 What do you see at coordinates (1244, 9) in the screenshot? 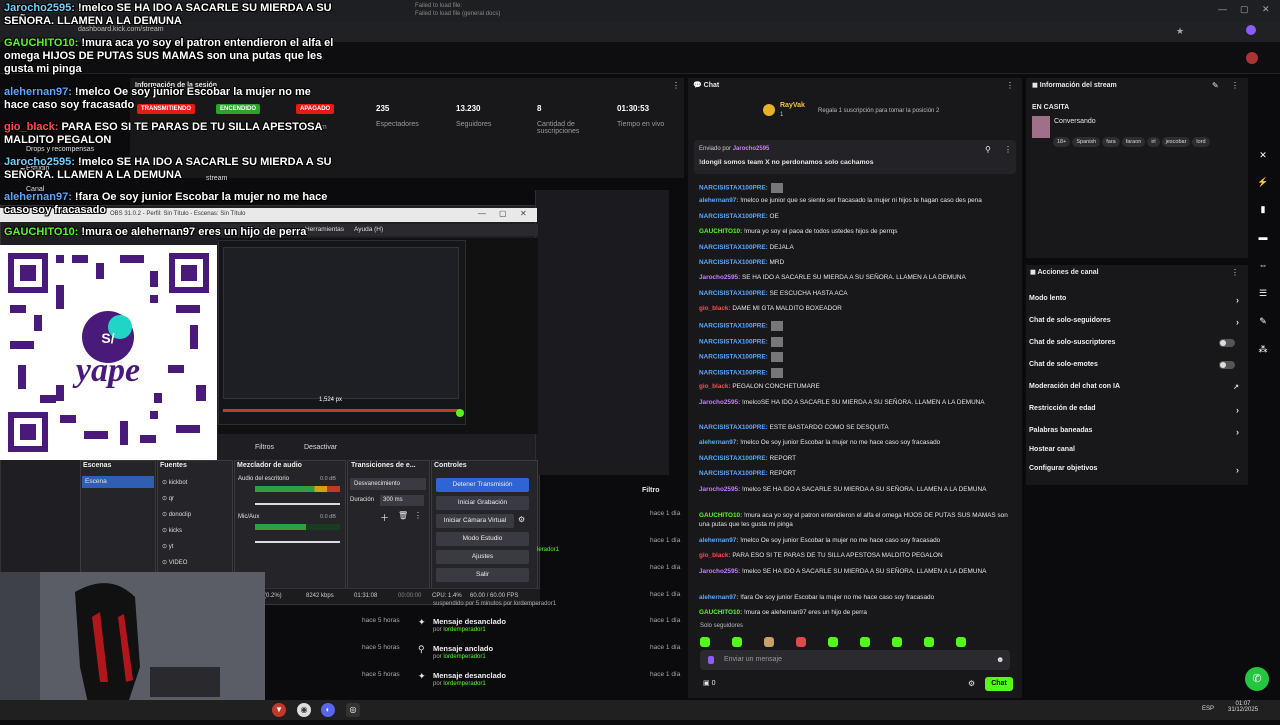
I see `maximize-icon: ▢` at bounding box center [1244, 9].